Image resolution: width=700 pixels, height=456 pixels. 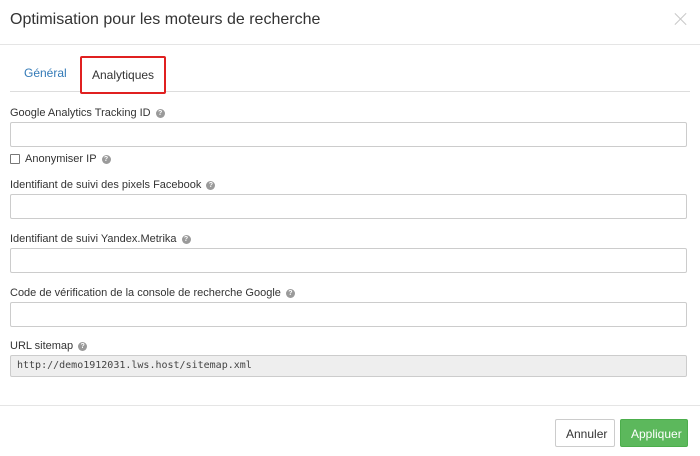 What do you see at coordinates (350, 405) in the screenshot?
I see `footer-divider` at bounding box center [350, 405].